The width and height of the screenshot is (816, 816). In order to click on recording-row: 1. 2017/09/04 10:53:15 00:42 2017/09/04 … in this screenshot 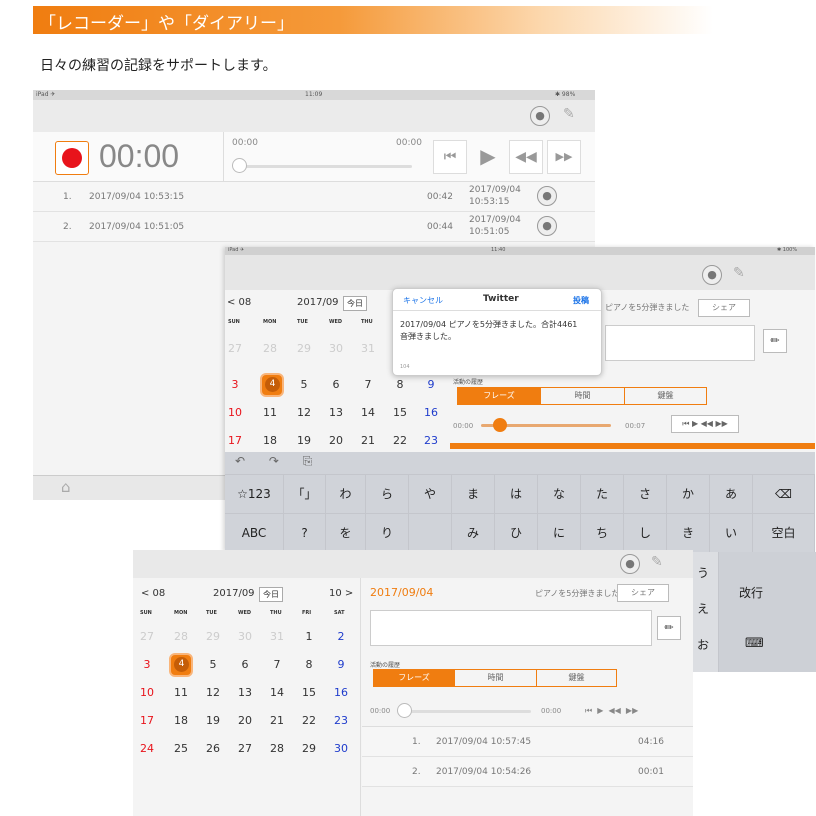, I will do `click(314, 197)`.